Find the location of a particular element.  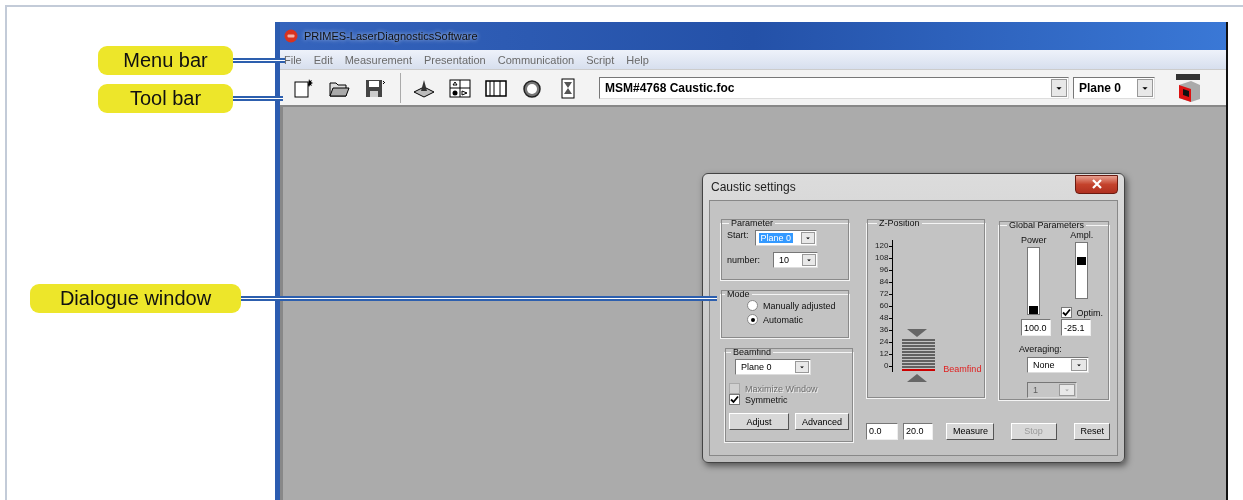

group-title: Mode is located at coordinates (738, 294).